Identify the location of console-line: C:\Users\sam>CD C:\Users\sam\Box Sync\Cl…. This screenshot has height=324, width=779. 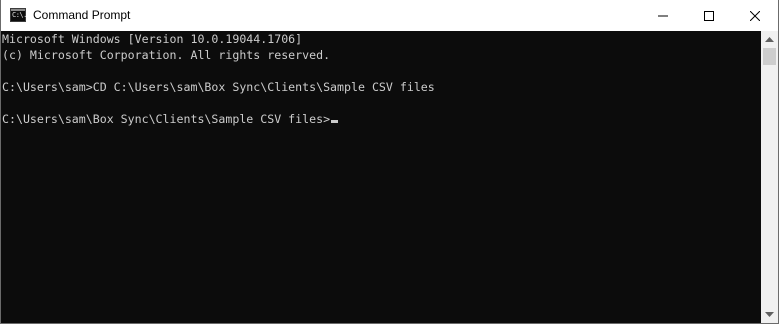
(218, 87).